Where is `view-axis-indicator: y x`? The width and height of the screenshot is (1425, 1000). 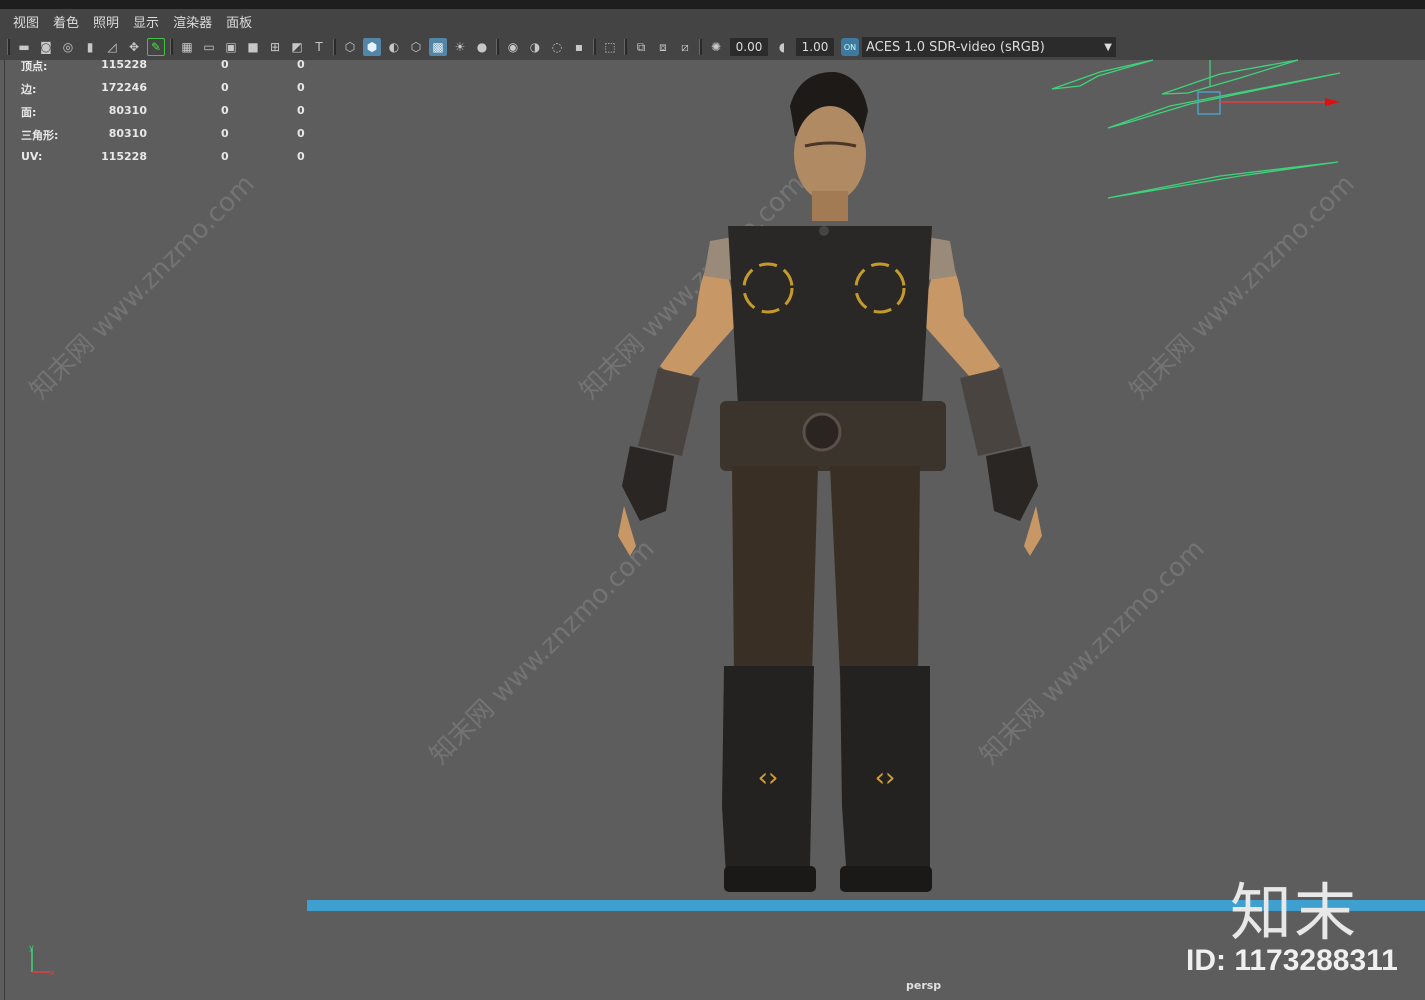 view-axis-indicator: y x is located at coordinates (42, 960).